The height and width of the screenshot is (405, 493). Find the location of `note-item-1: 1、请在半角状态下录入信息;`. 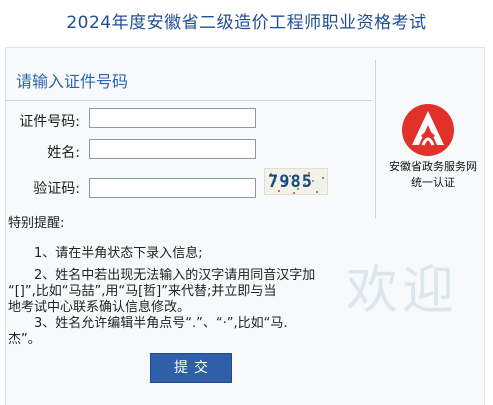

note-item-1: 1、请在半角状态下录入信息; is located at coordinates (118, 253).